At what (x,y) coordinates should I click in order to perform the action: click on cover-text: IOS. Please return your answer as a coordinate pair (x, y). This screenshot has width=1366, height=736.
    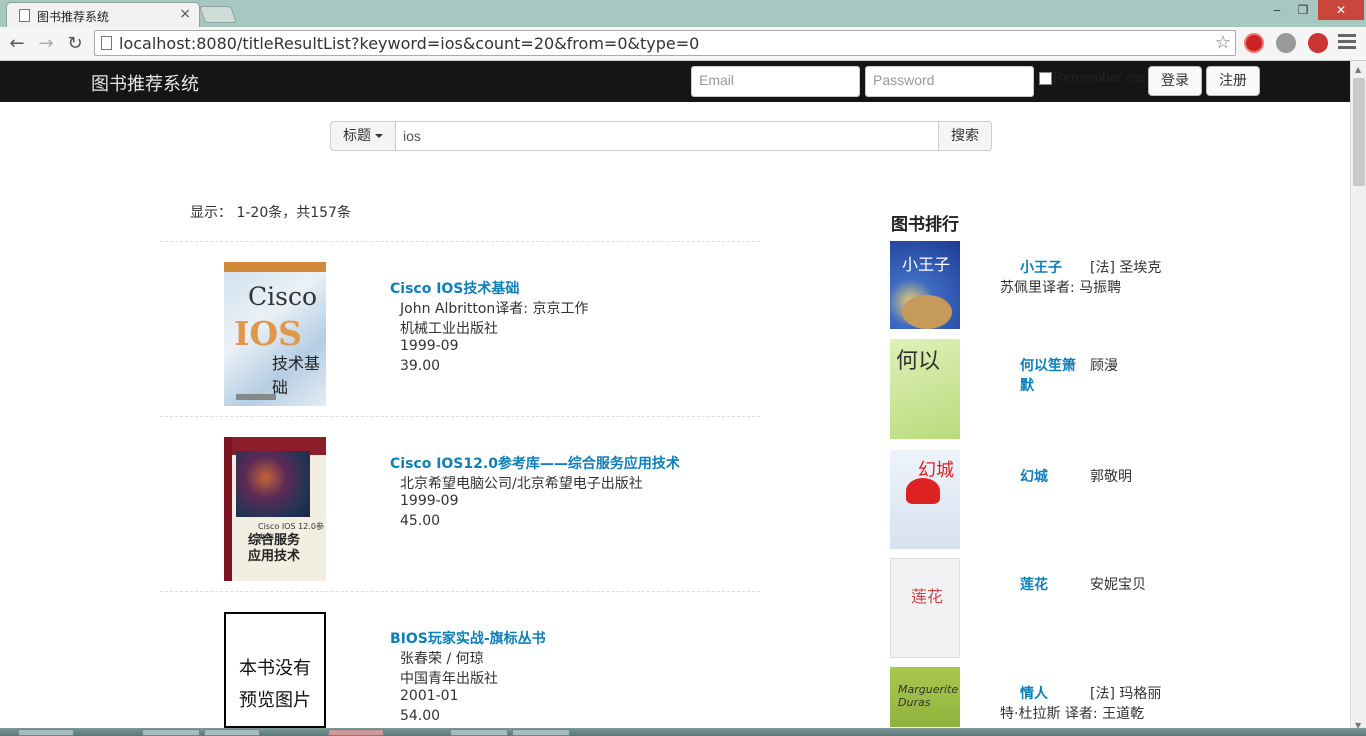
    Looking at the image, I should click on (268, 333).